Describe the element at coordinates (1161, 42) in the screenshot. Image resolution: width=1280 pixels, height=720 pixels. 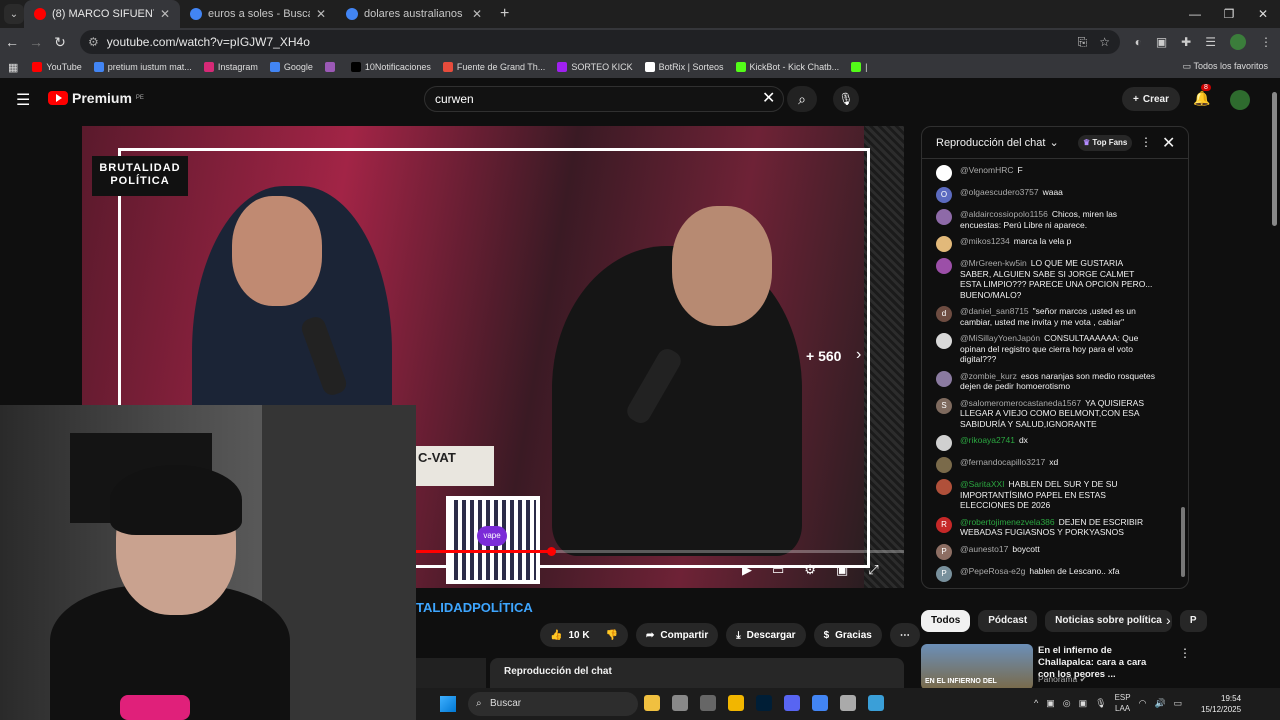
I see `extension-icon: ▣` at that location.